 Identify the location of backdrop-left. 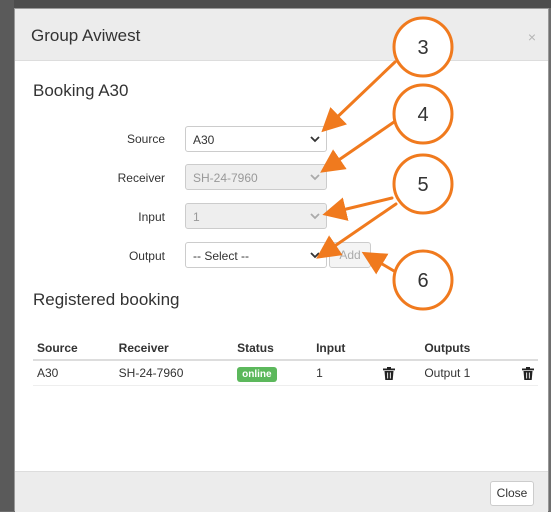
(7, 255).